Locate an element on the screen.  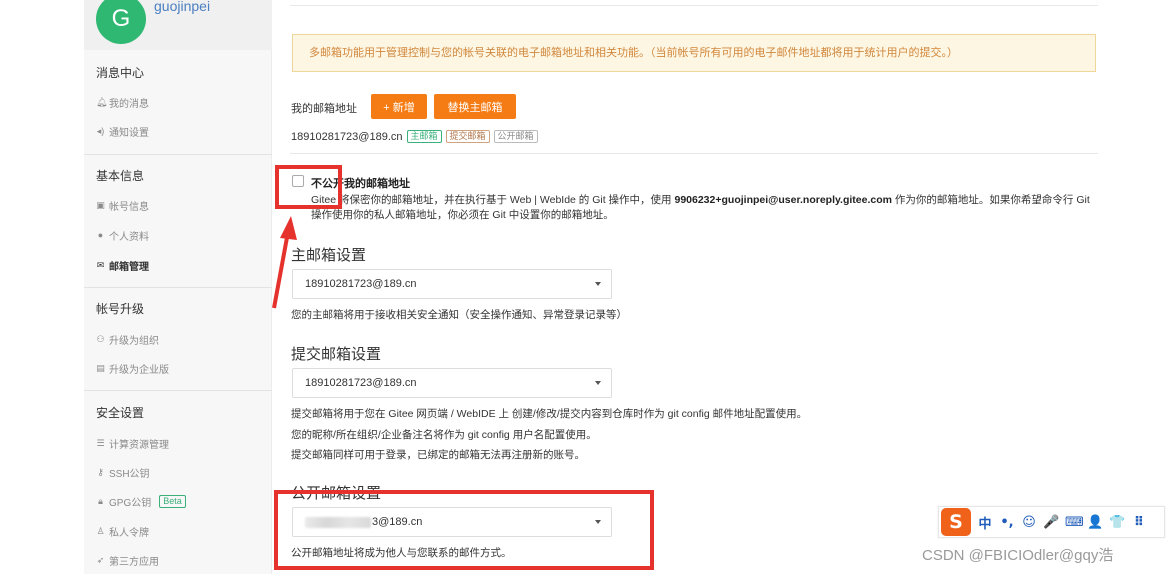
sidebar-item-notification-settings: ◂) 通知设置 is located at coordinates (122, 131).